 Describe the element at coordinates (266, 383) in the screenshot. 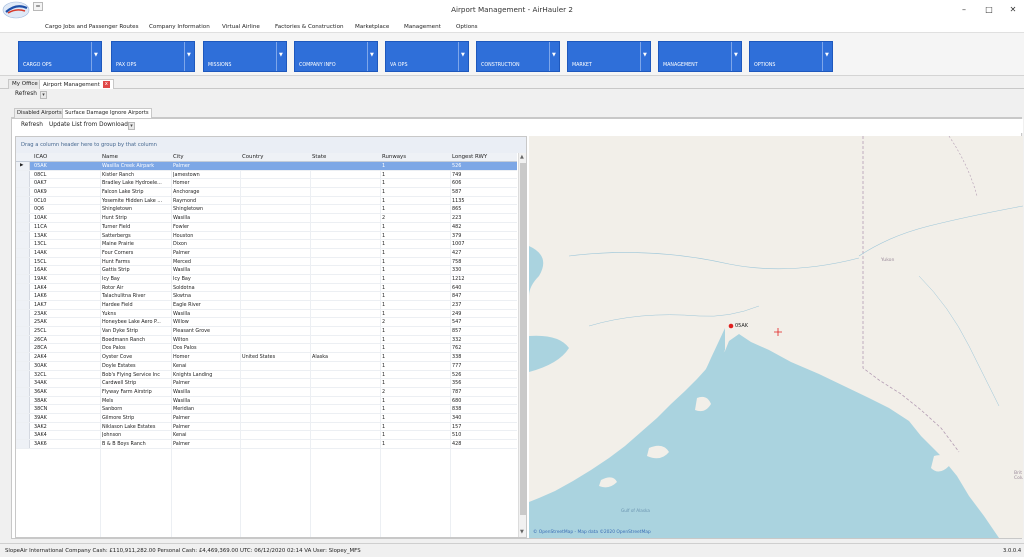

I see `table-row: 34AK Cardwell Strip Palmer 1 356` at that location.